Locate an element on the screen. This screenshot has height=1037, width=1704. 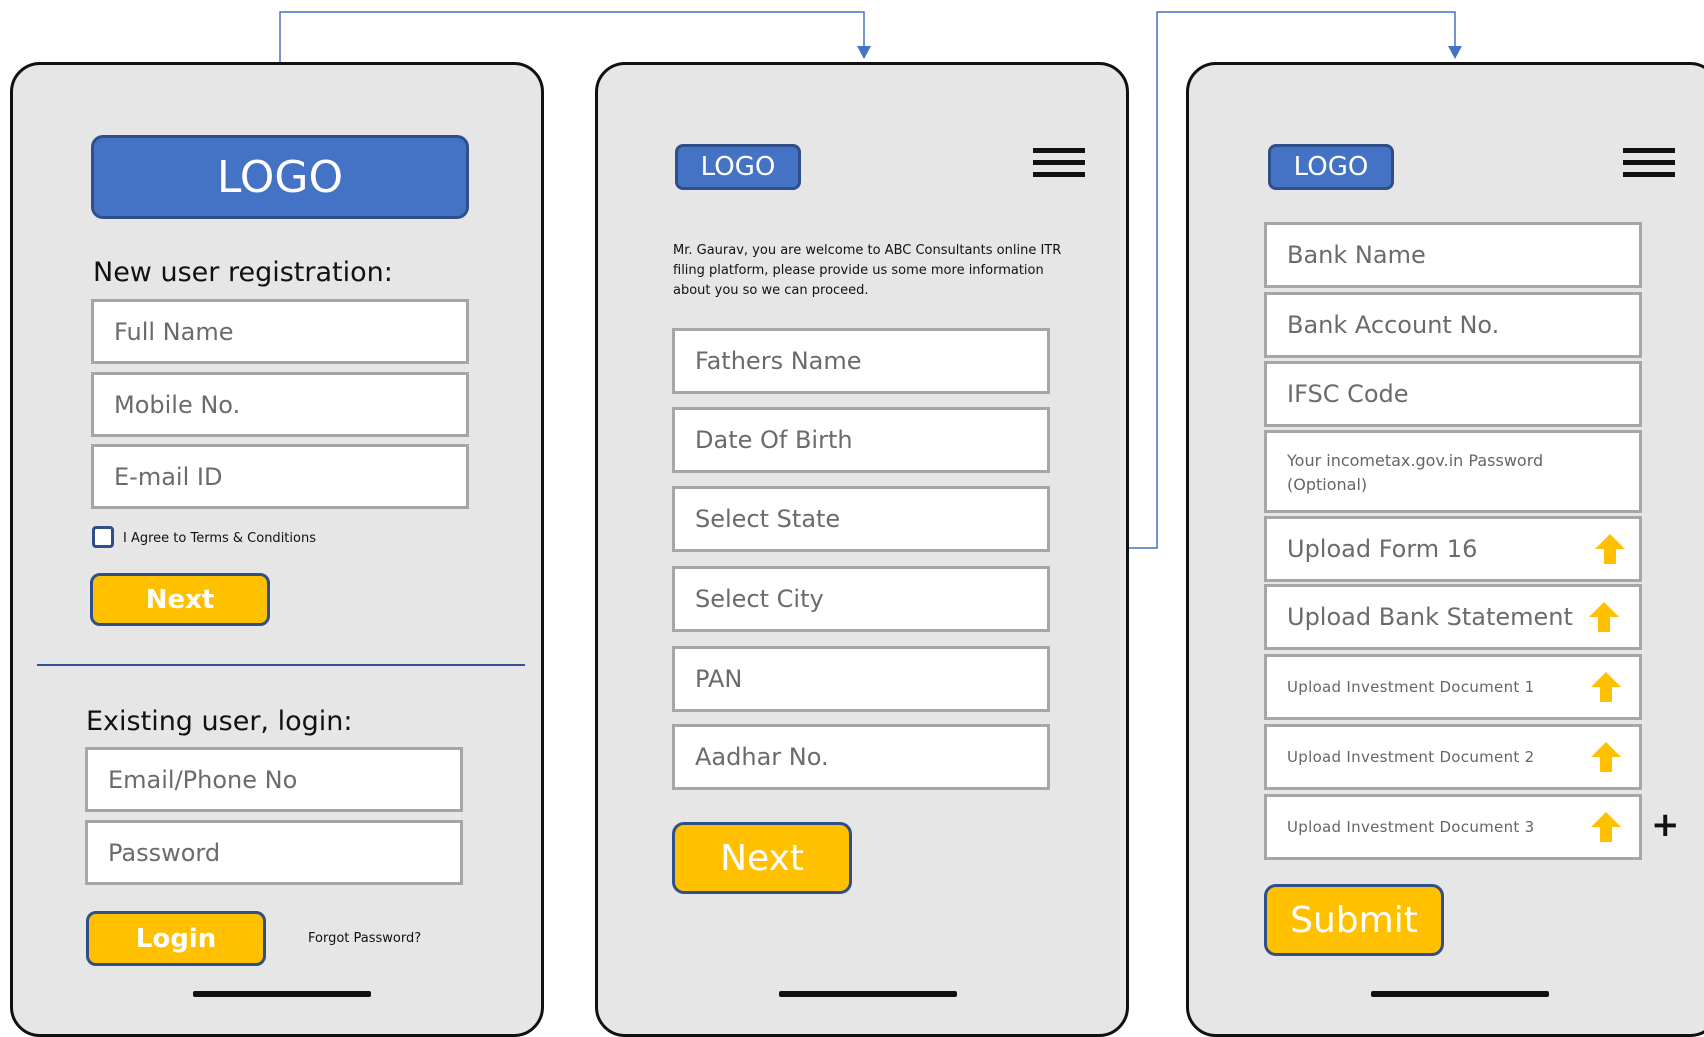
upload-investment-doc-2-label: Upload Investment Document 2 is located at coordinates (1411, 757).